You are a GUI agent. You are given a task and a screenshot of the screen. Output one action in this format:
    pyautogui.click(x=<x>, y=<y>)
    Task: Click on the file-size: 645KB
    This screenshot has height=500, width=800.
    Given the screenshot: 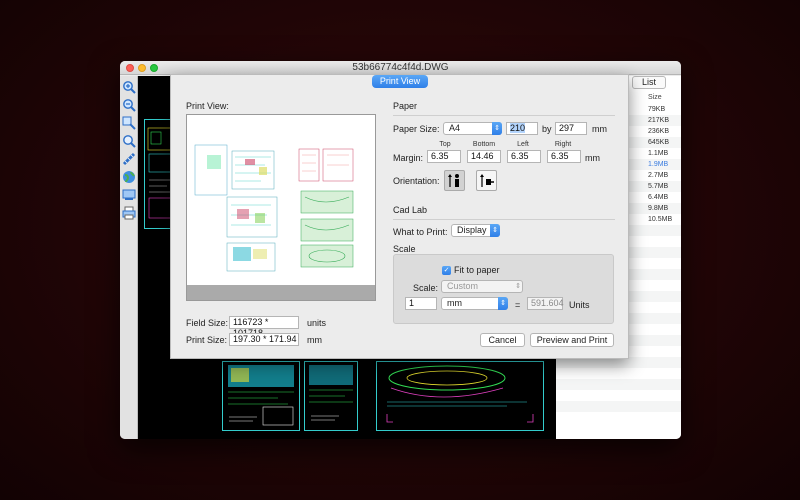 What is the action you would take?
    pyautogui.click(x=659, y=142)
    